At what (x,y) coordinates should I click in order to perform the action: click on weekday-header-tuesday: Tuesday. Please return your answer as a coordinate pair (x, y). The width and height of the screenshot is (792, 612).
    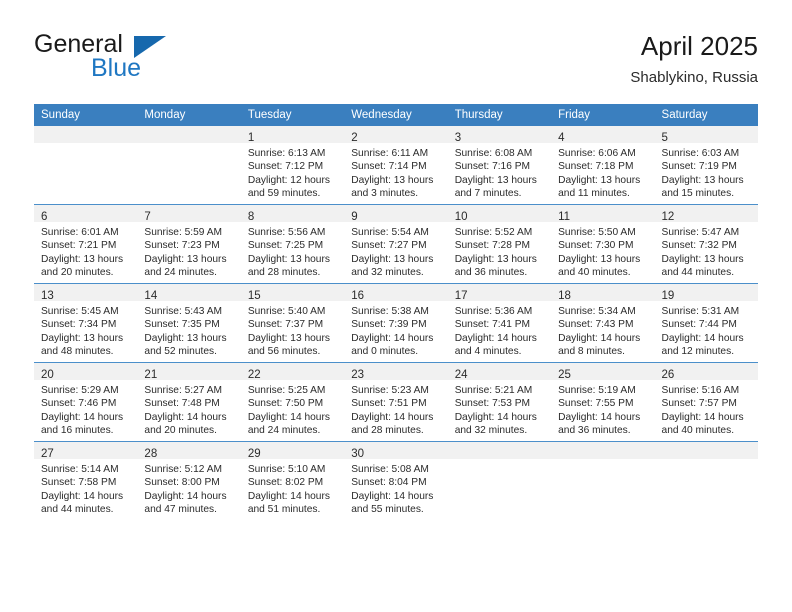
    Looking at the image, I should click on (292, 115).